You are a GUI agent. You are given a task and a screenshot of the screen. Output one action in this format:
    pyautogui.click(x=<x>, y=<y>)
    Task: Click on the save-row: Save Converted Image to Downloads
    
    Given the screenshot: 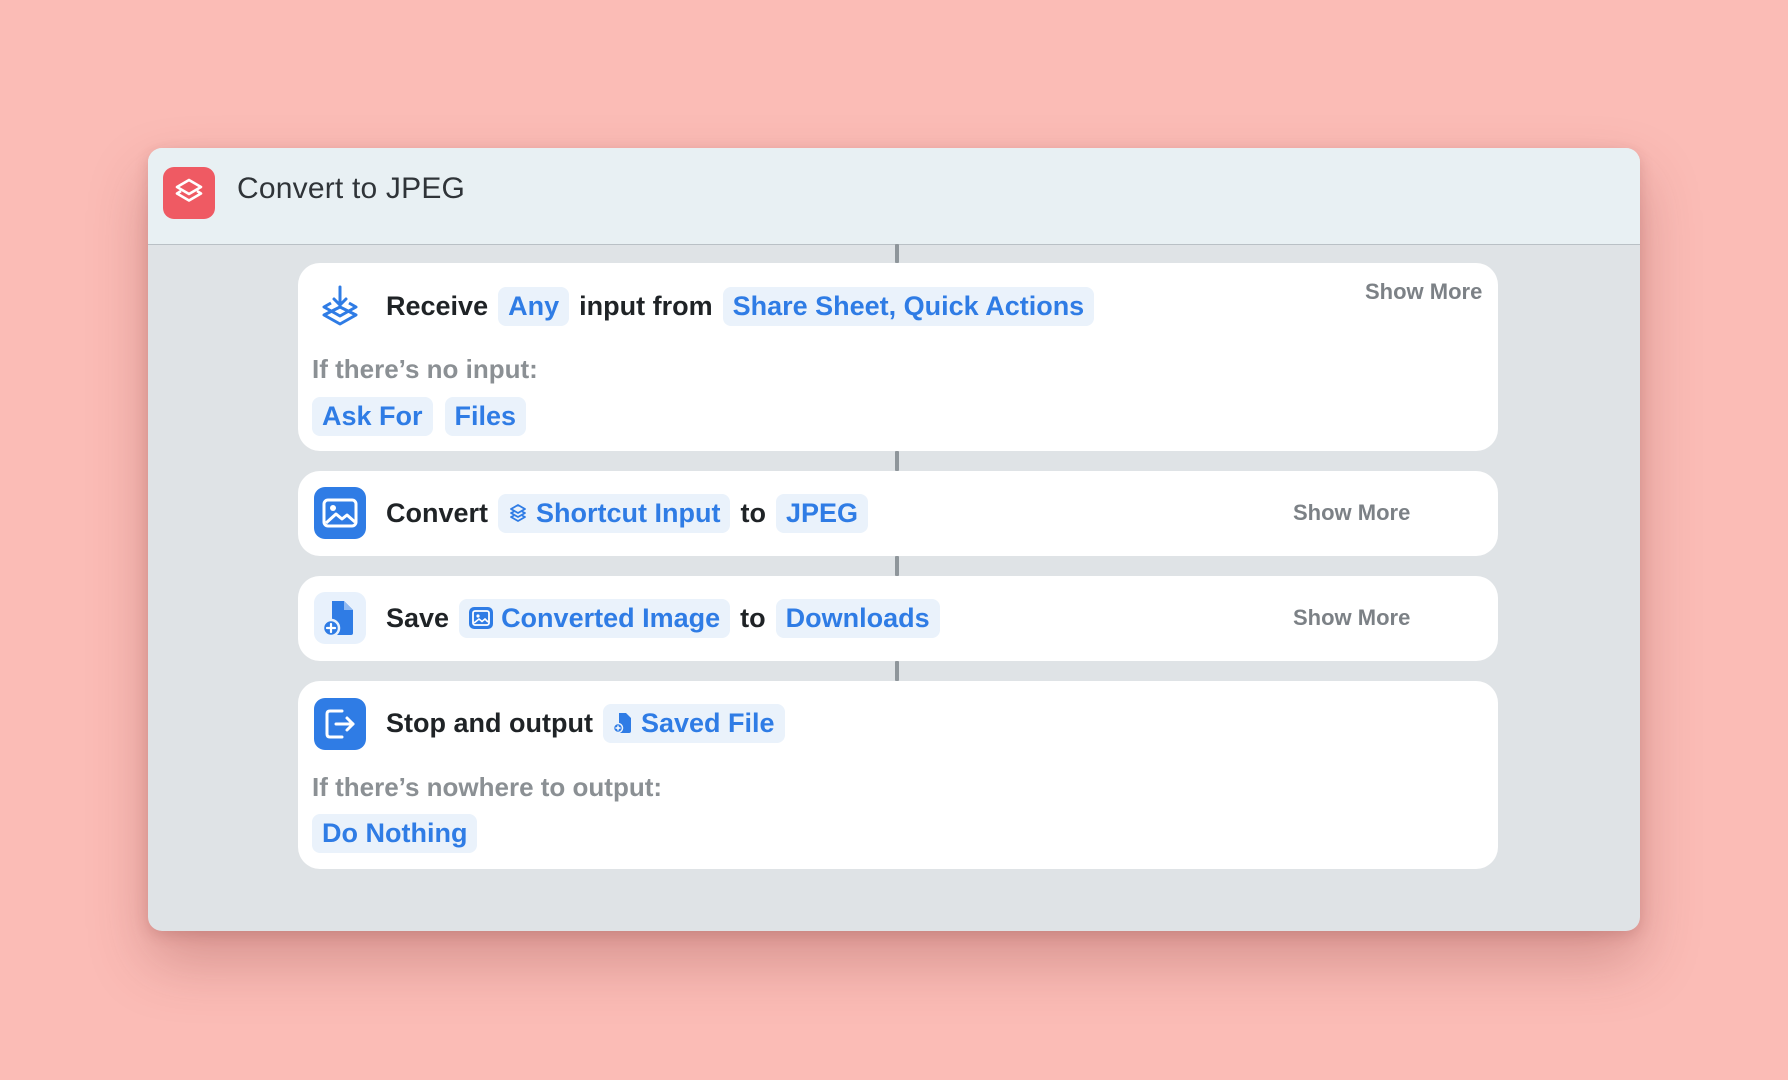 What is the action you would take?
    pyautogui.click(x=668, y=618)
    